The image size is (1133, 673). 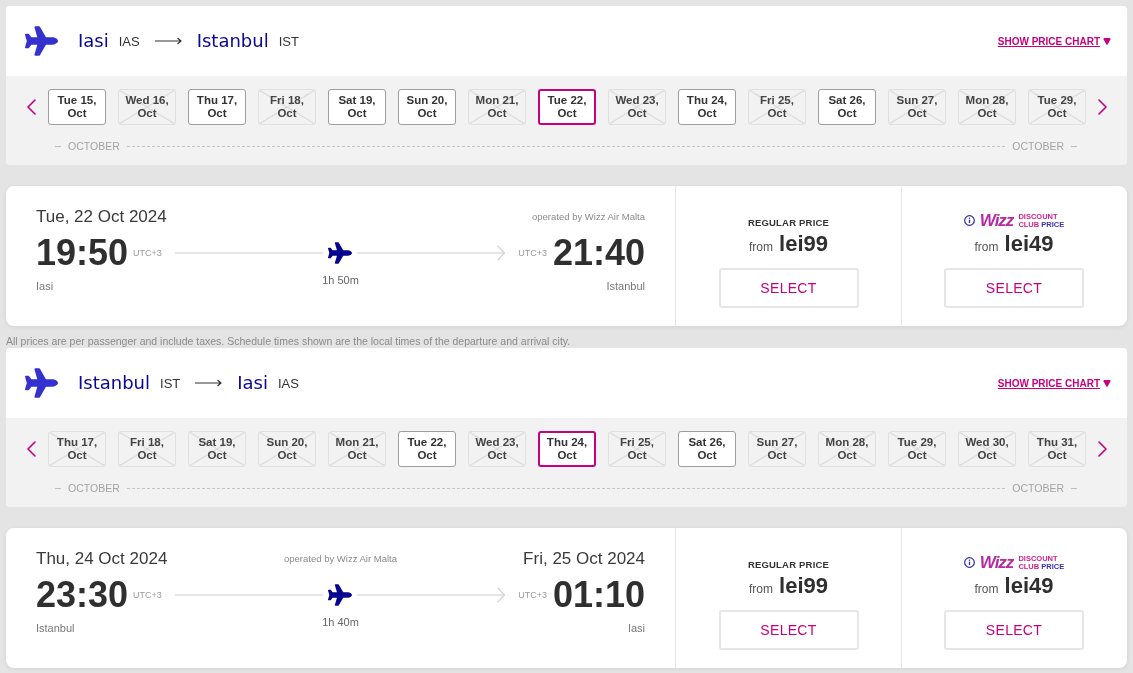 I want to click on arrival-time: 21:40, so click(x=598, y=253).